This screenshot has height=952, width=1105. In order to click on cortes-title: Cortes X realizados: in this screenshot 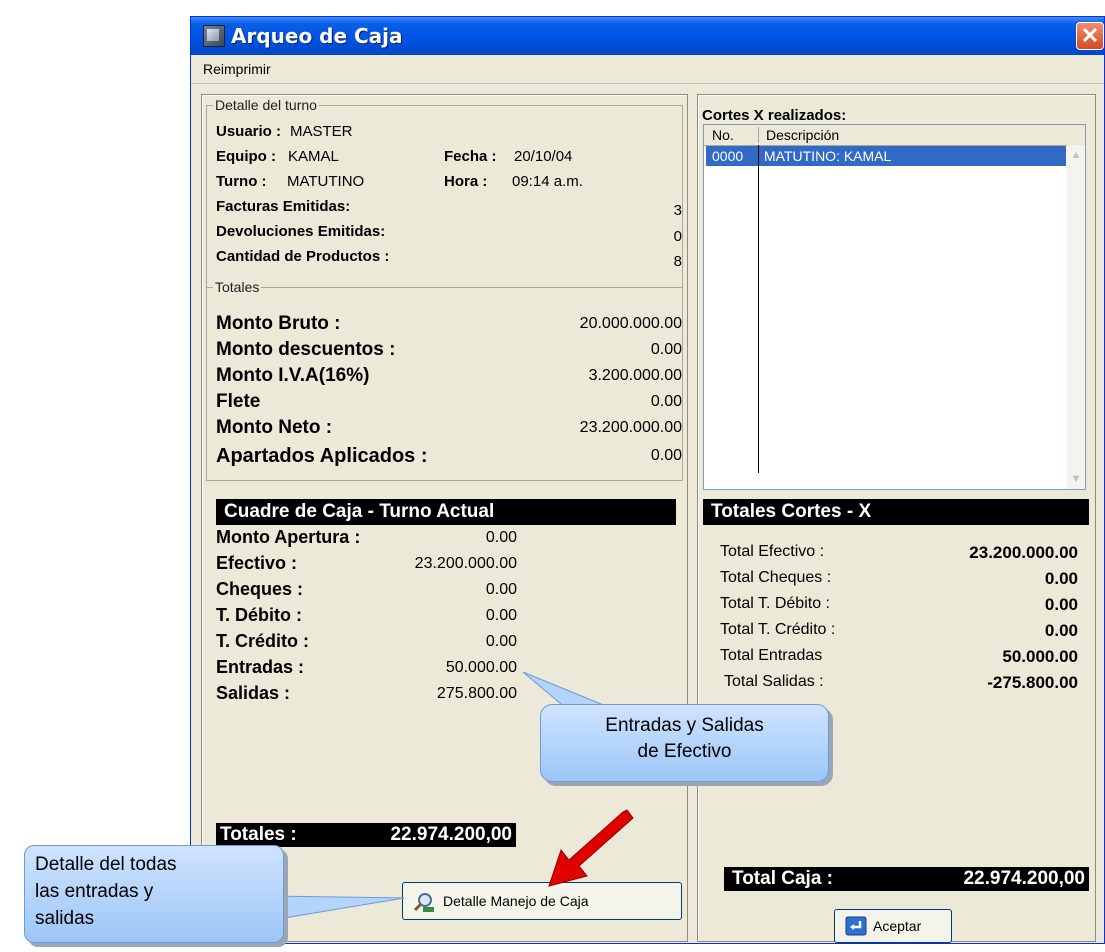, I will do `click(774, 115)`.